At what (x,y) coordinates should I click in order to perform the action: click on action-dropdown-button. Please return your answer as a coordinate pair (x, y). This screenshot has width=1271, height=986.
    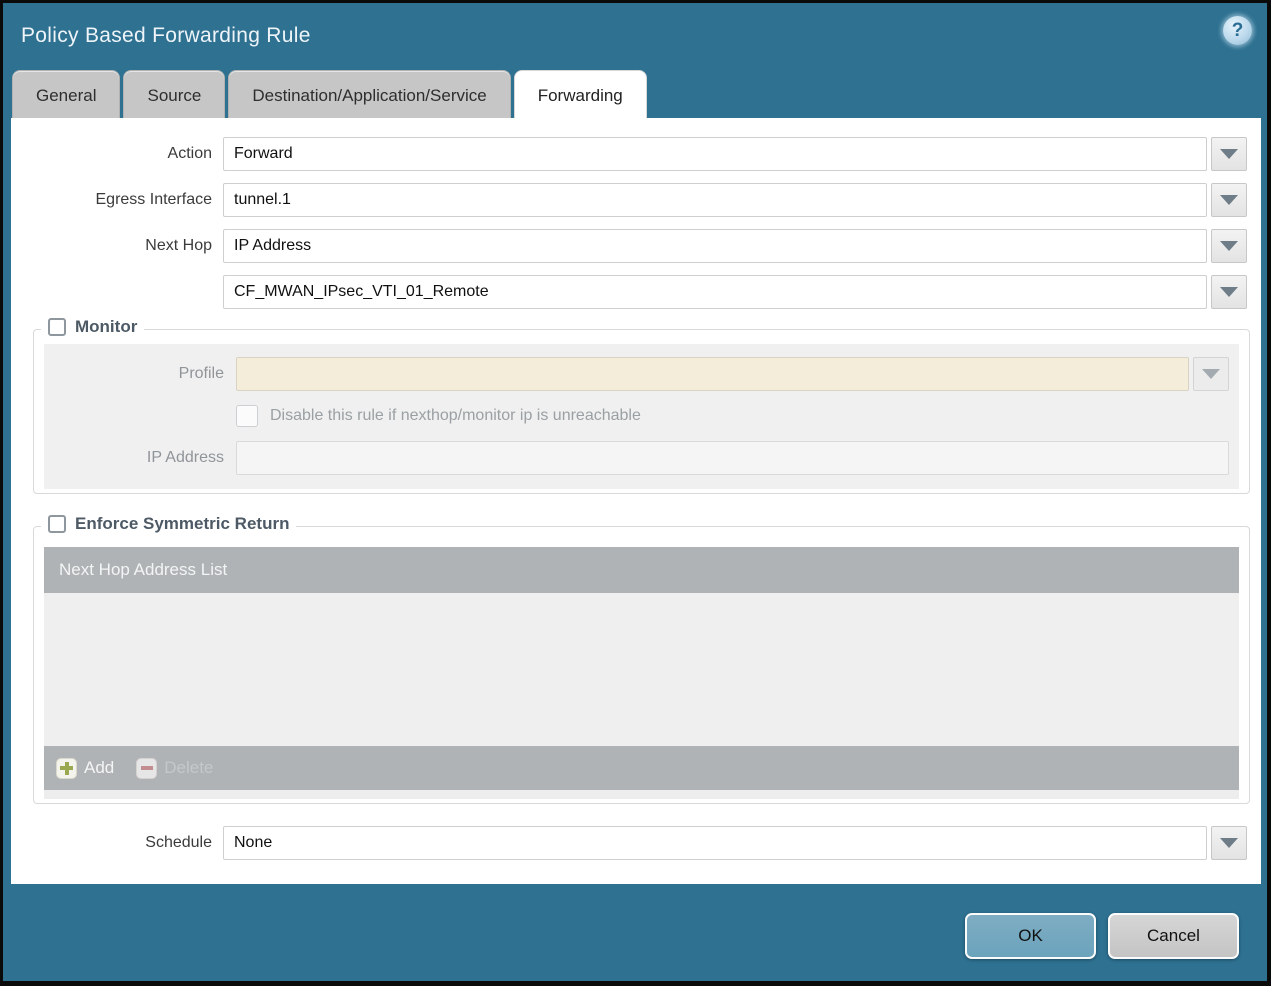
    Looking at the image, I should click on (1229, 154).